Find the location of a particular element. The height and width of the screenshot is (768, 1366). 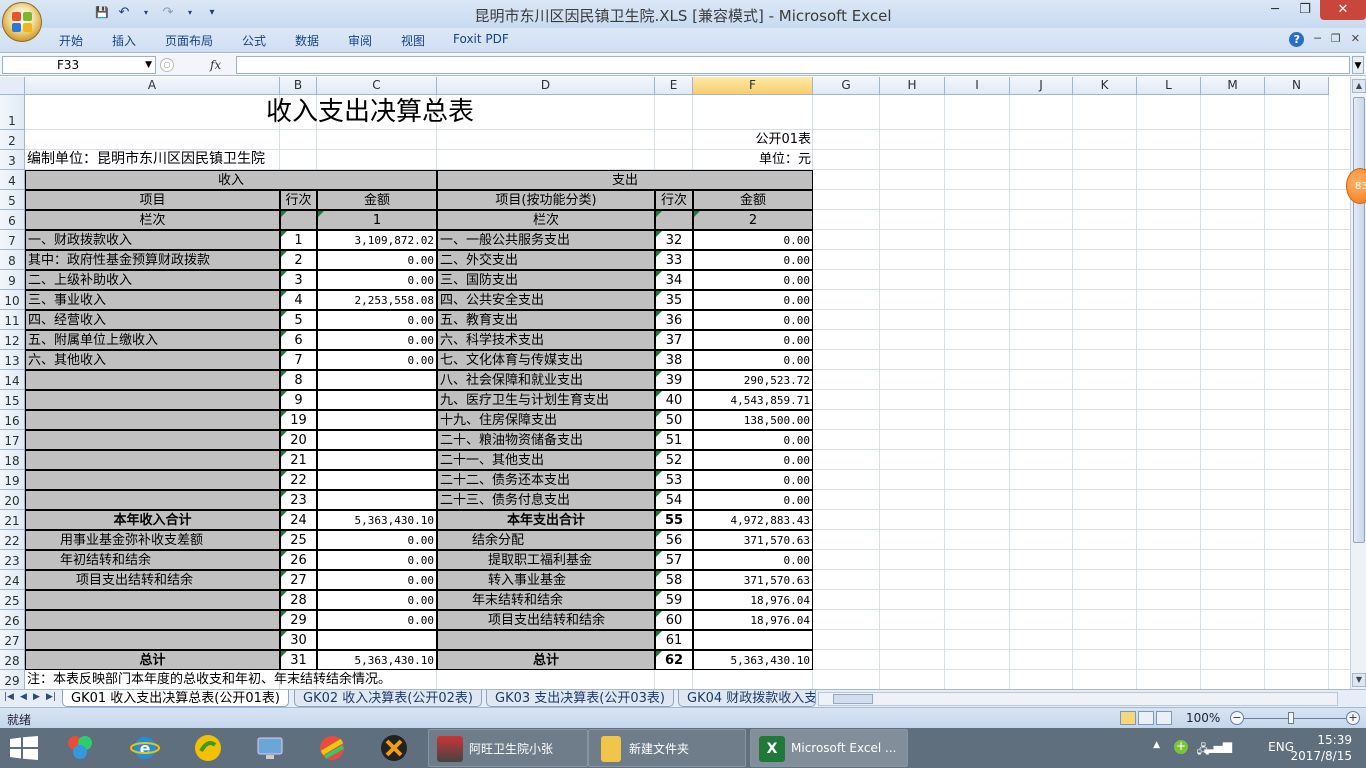

app-yellow-icon is located at coordinates (208, 748).